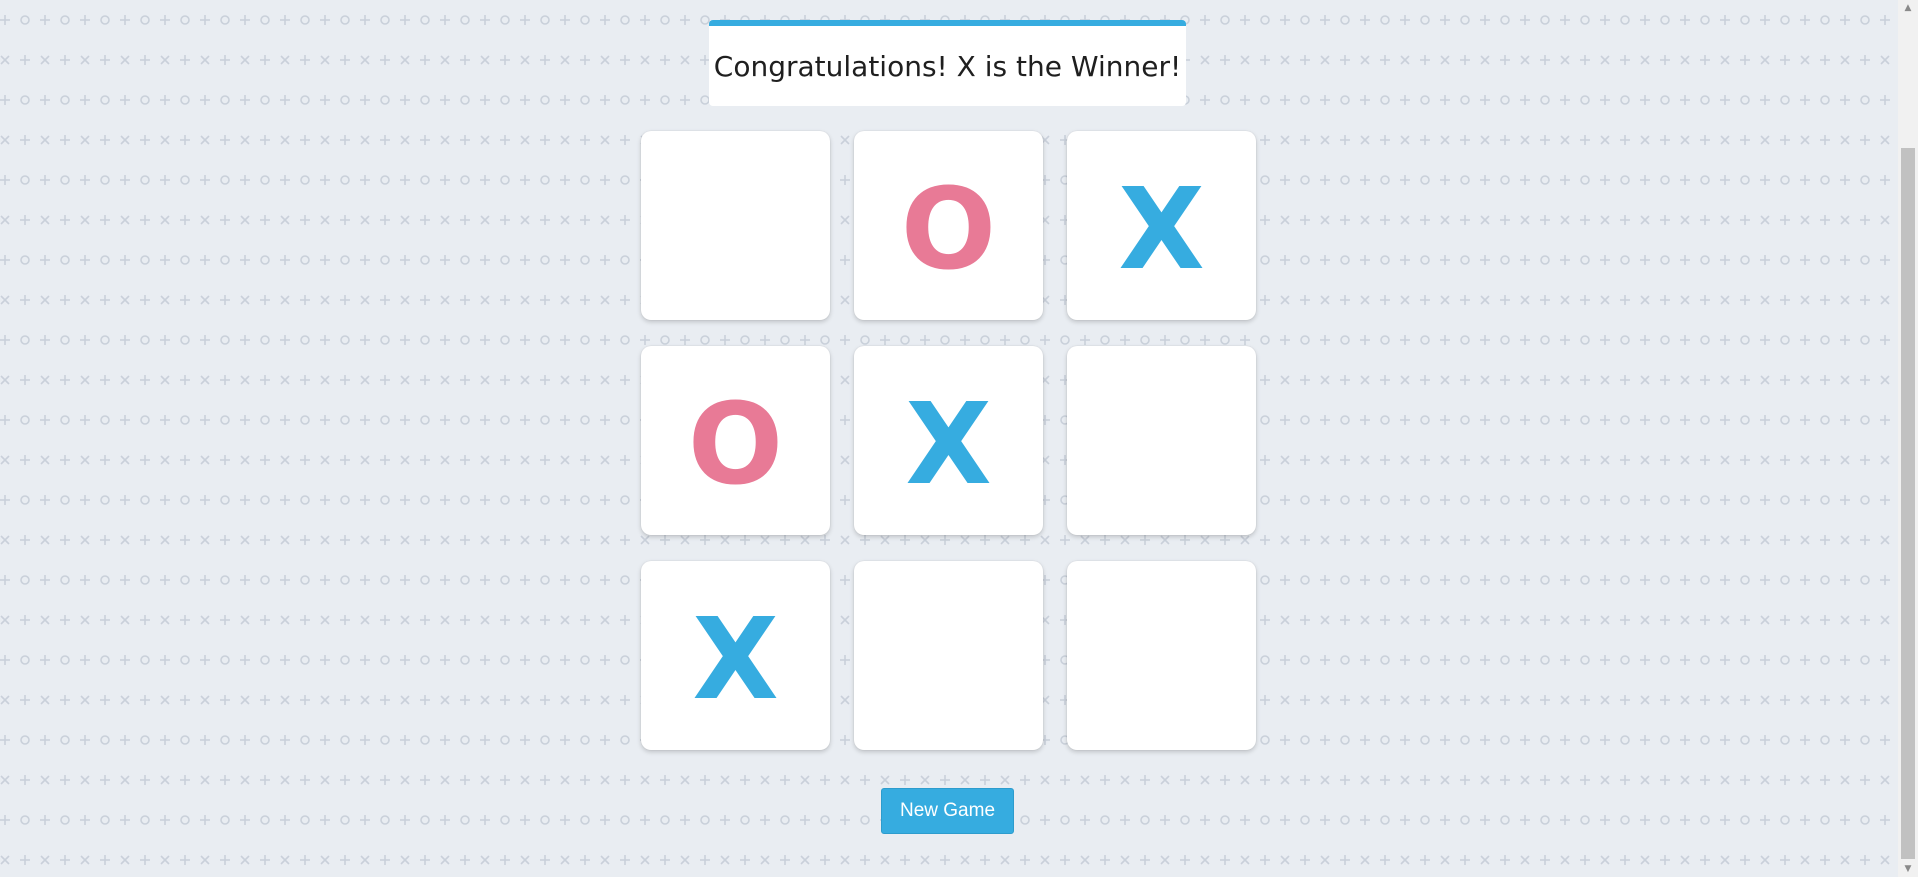  What do you see at coordinates (947, 811) in the screenshot?
I see `new-game-button: New Game` at bounding box center [947, 811].